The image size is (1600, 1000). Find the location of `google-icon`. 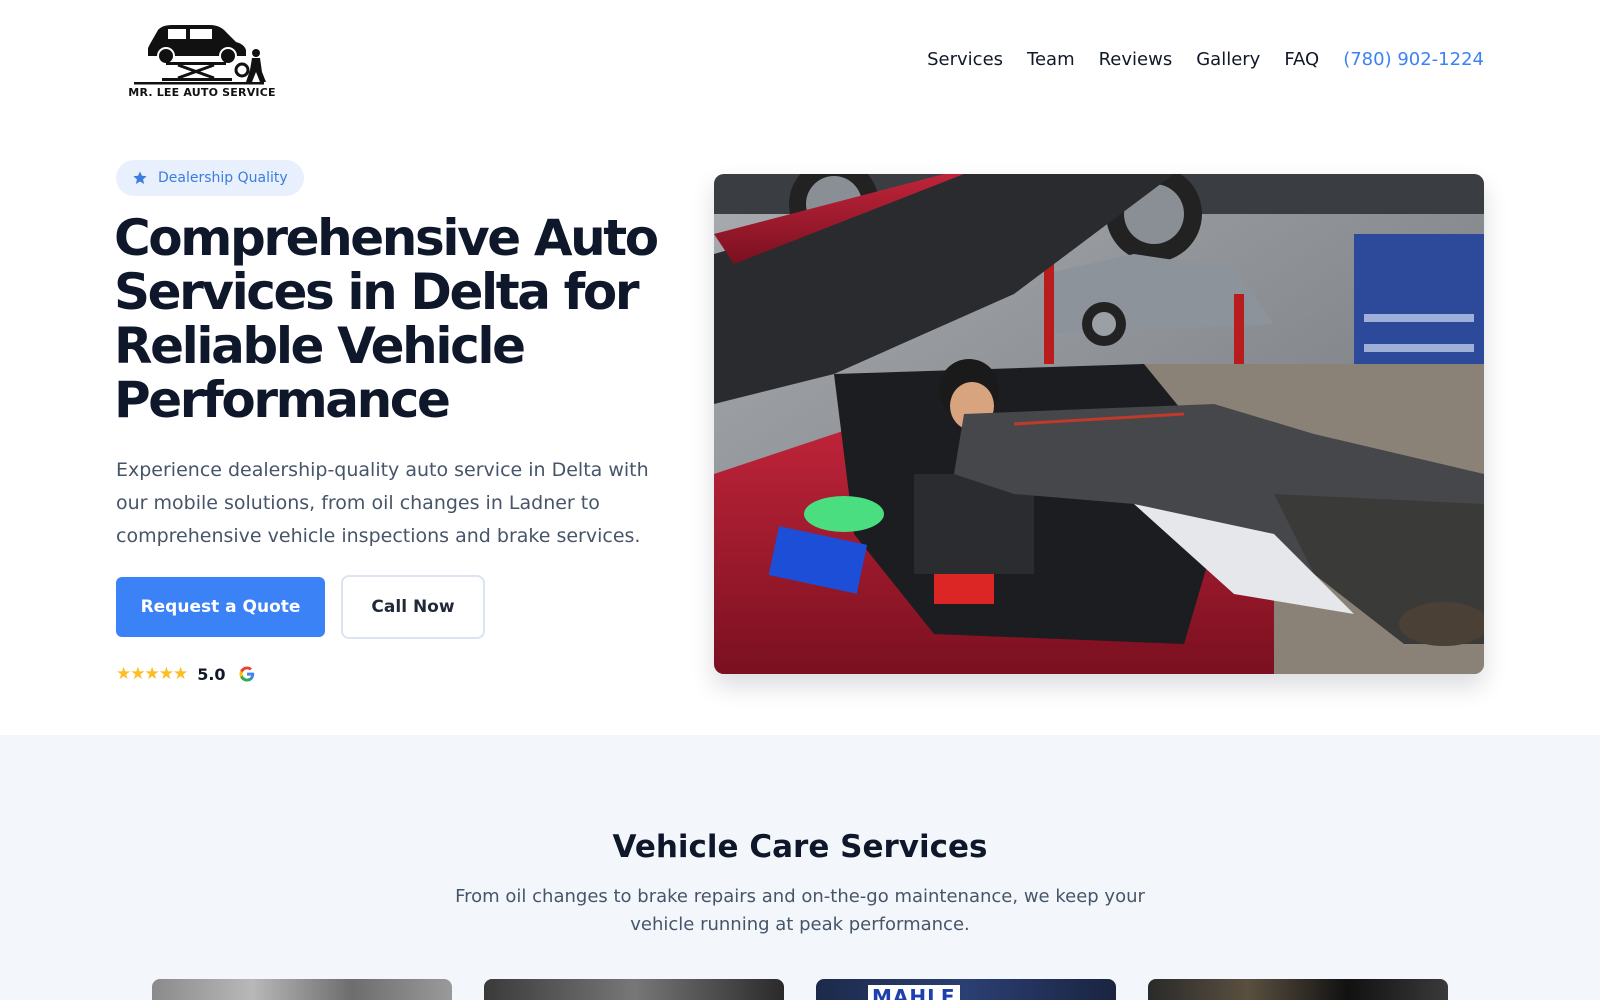

google-icon is located at coordinates (246, 674).